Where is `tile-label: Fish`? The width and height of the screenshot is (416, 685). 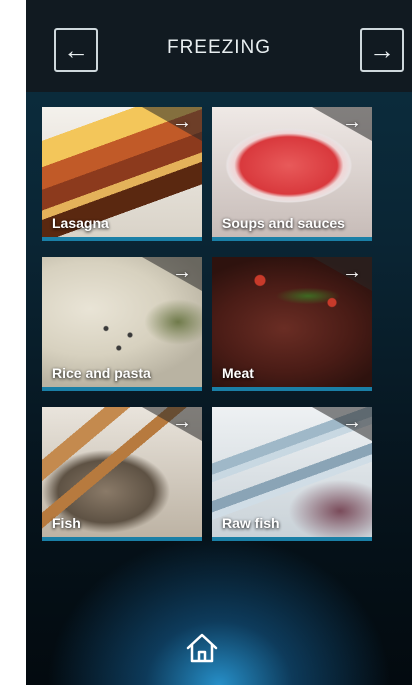 tile-label: Fish is located at coordinates (66, 523).